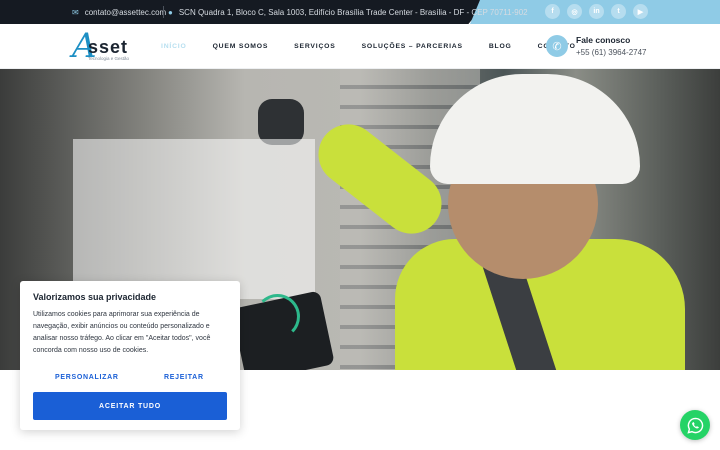 The height and width of the screenshot is (450, 720). What do you see at coordinates (640, 11) in the screenshot?
I see `youtube-icon: ▶` at bounding box center [640, 11].